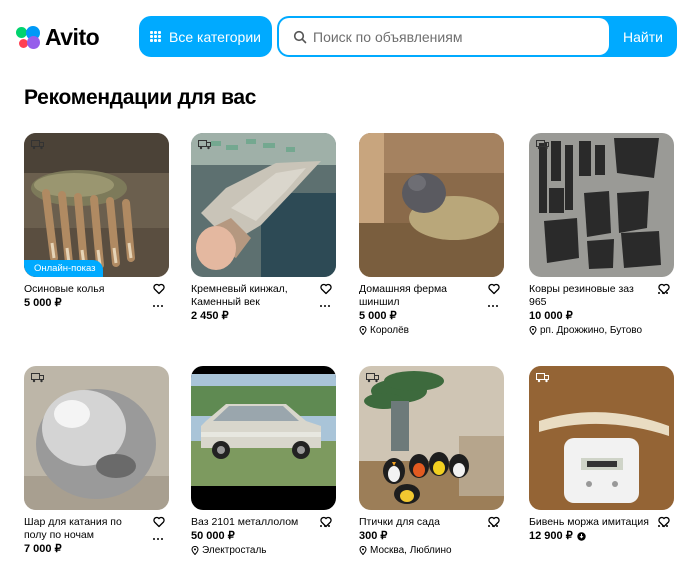  I want to click on listing-card: Онлайн-показ Осиновые колья 5 000 ₽, so click(96, 221).